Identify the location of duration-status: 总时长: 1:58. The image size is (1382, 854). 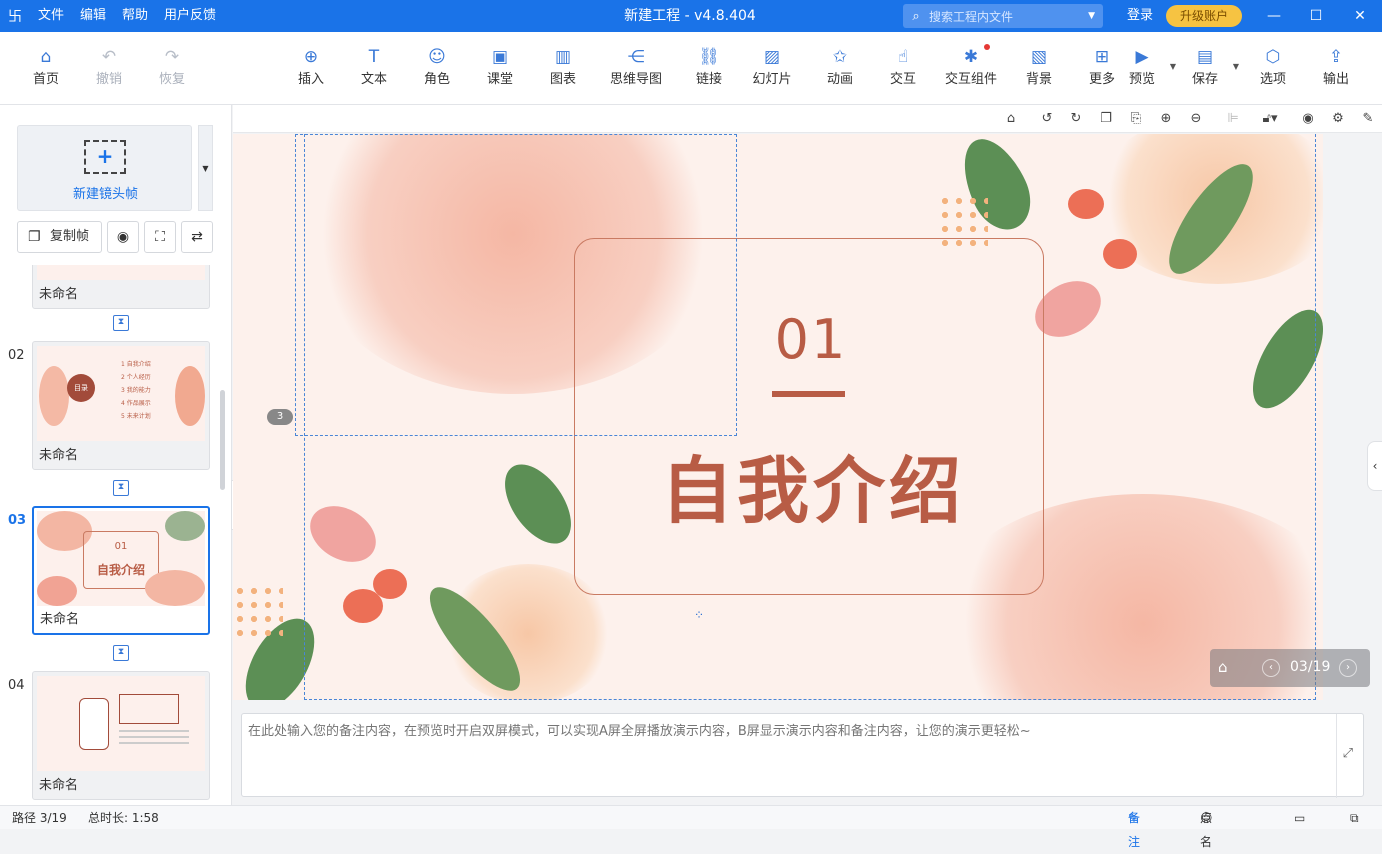
(123, 818).